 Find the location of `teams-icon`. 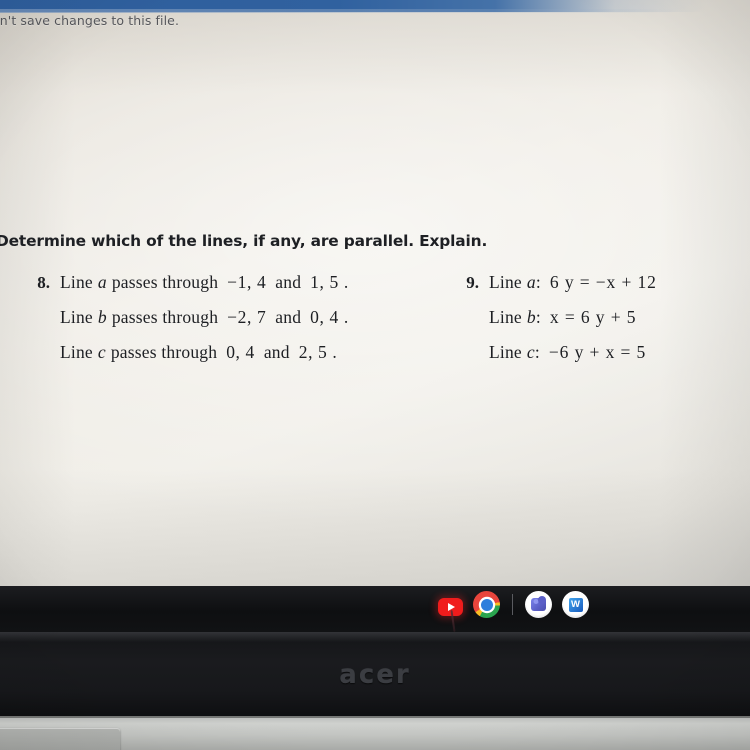

teams-icon is located at coordinates (538, 604).